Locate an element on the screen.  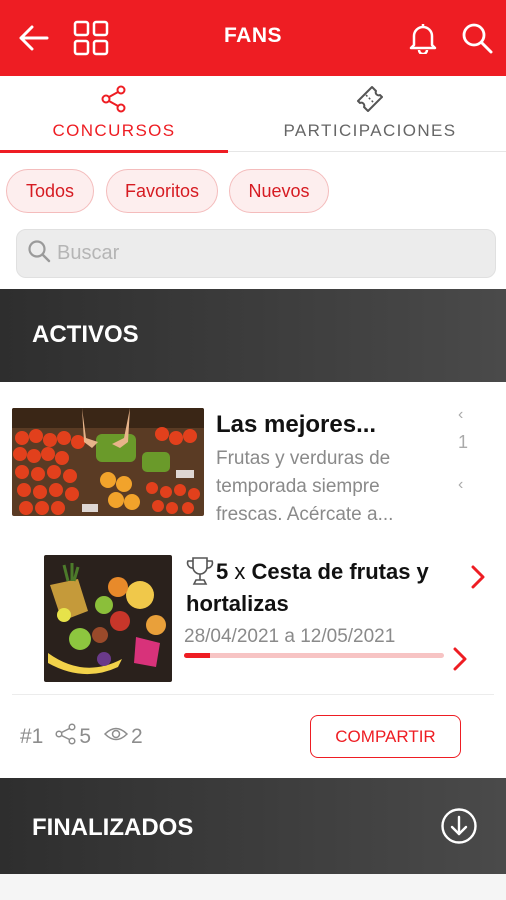
side-glyph-1: ‹ is located at coordinates (461, 414).